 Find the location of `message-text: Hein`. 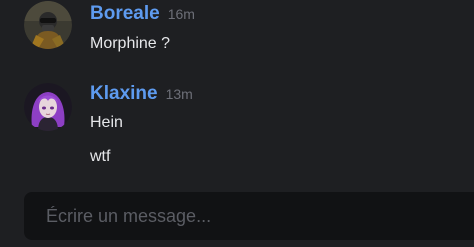

message-text: Hein is located at coordinates (106, 122).